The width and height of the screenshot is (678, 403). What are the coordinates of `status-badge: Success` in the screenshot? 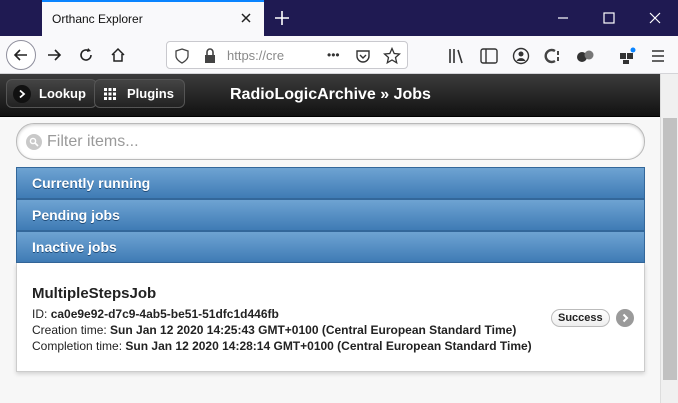 It's located at (580, 318).